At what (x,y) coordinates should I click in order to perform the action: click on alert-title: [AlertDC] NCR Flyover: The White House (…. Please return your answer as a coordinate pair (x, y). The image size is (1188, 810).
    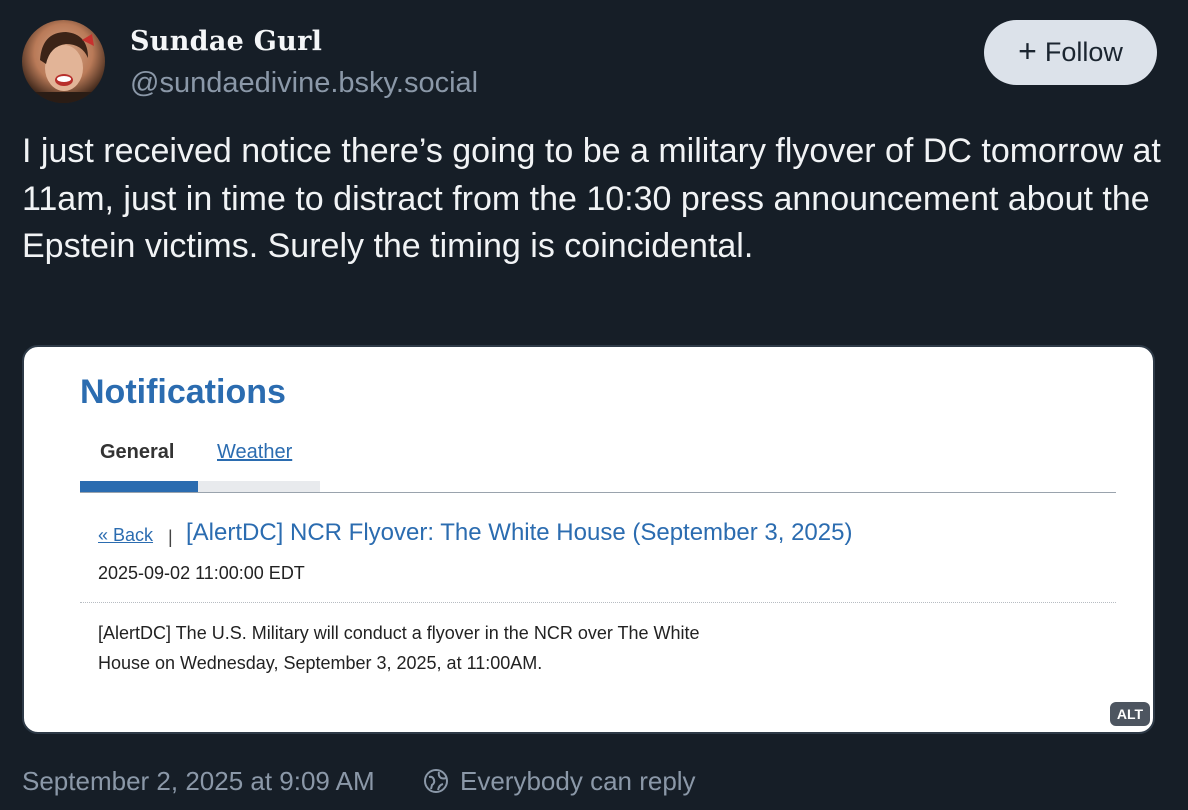
    Looking at the image, I should click on (519, 532).